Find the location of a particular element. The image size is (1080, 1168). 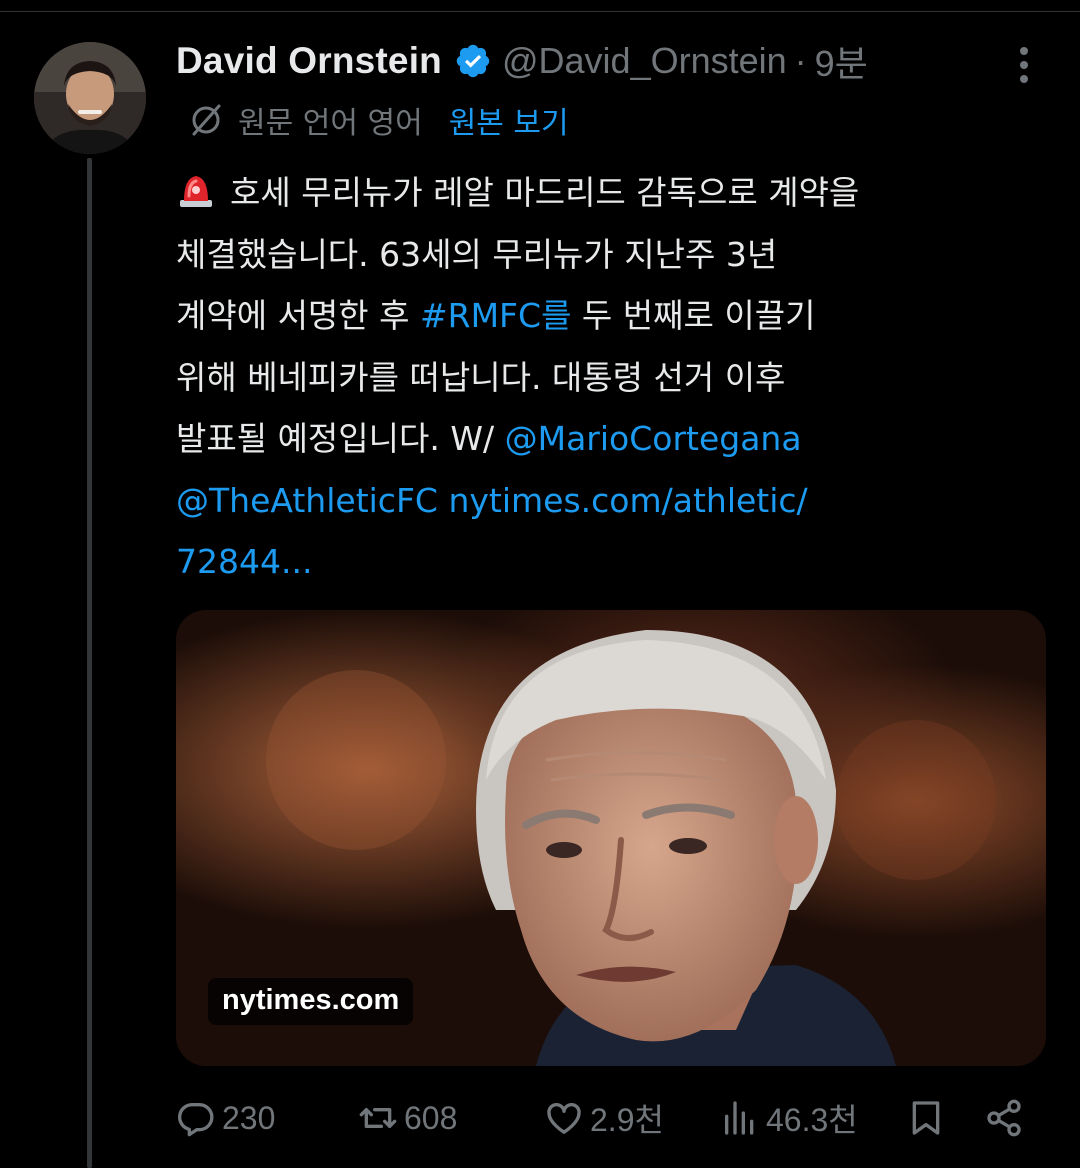

view-count: 46.3천 is located at coordinates (812, 1120).